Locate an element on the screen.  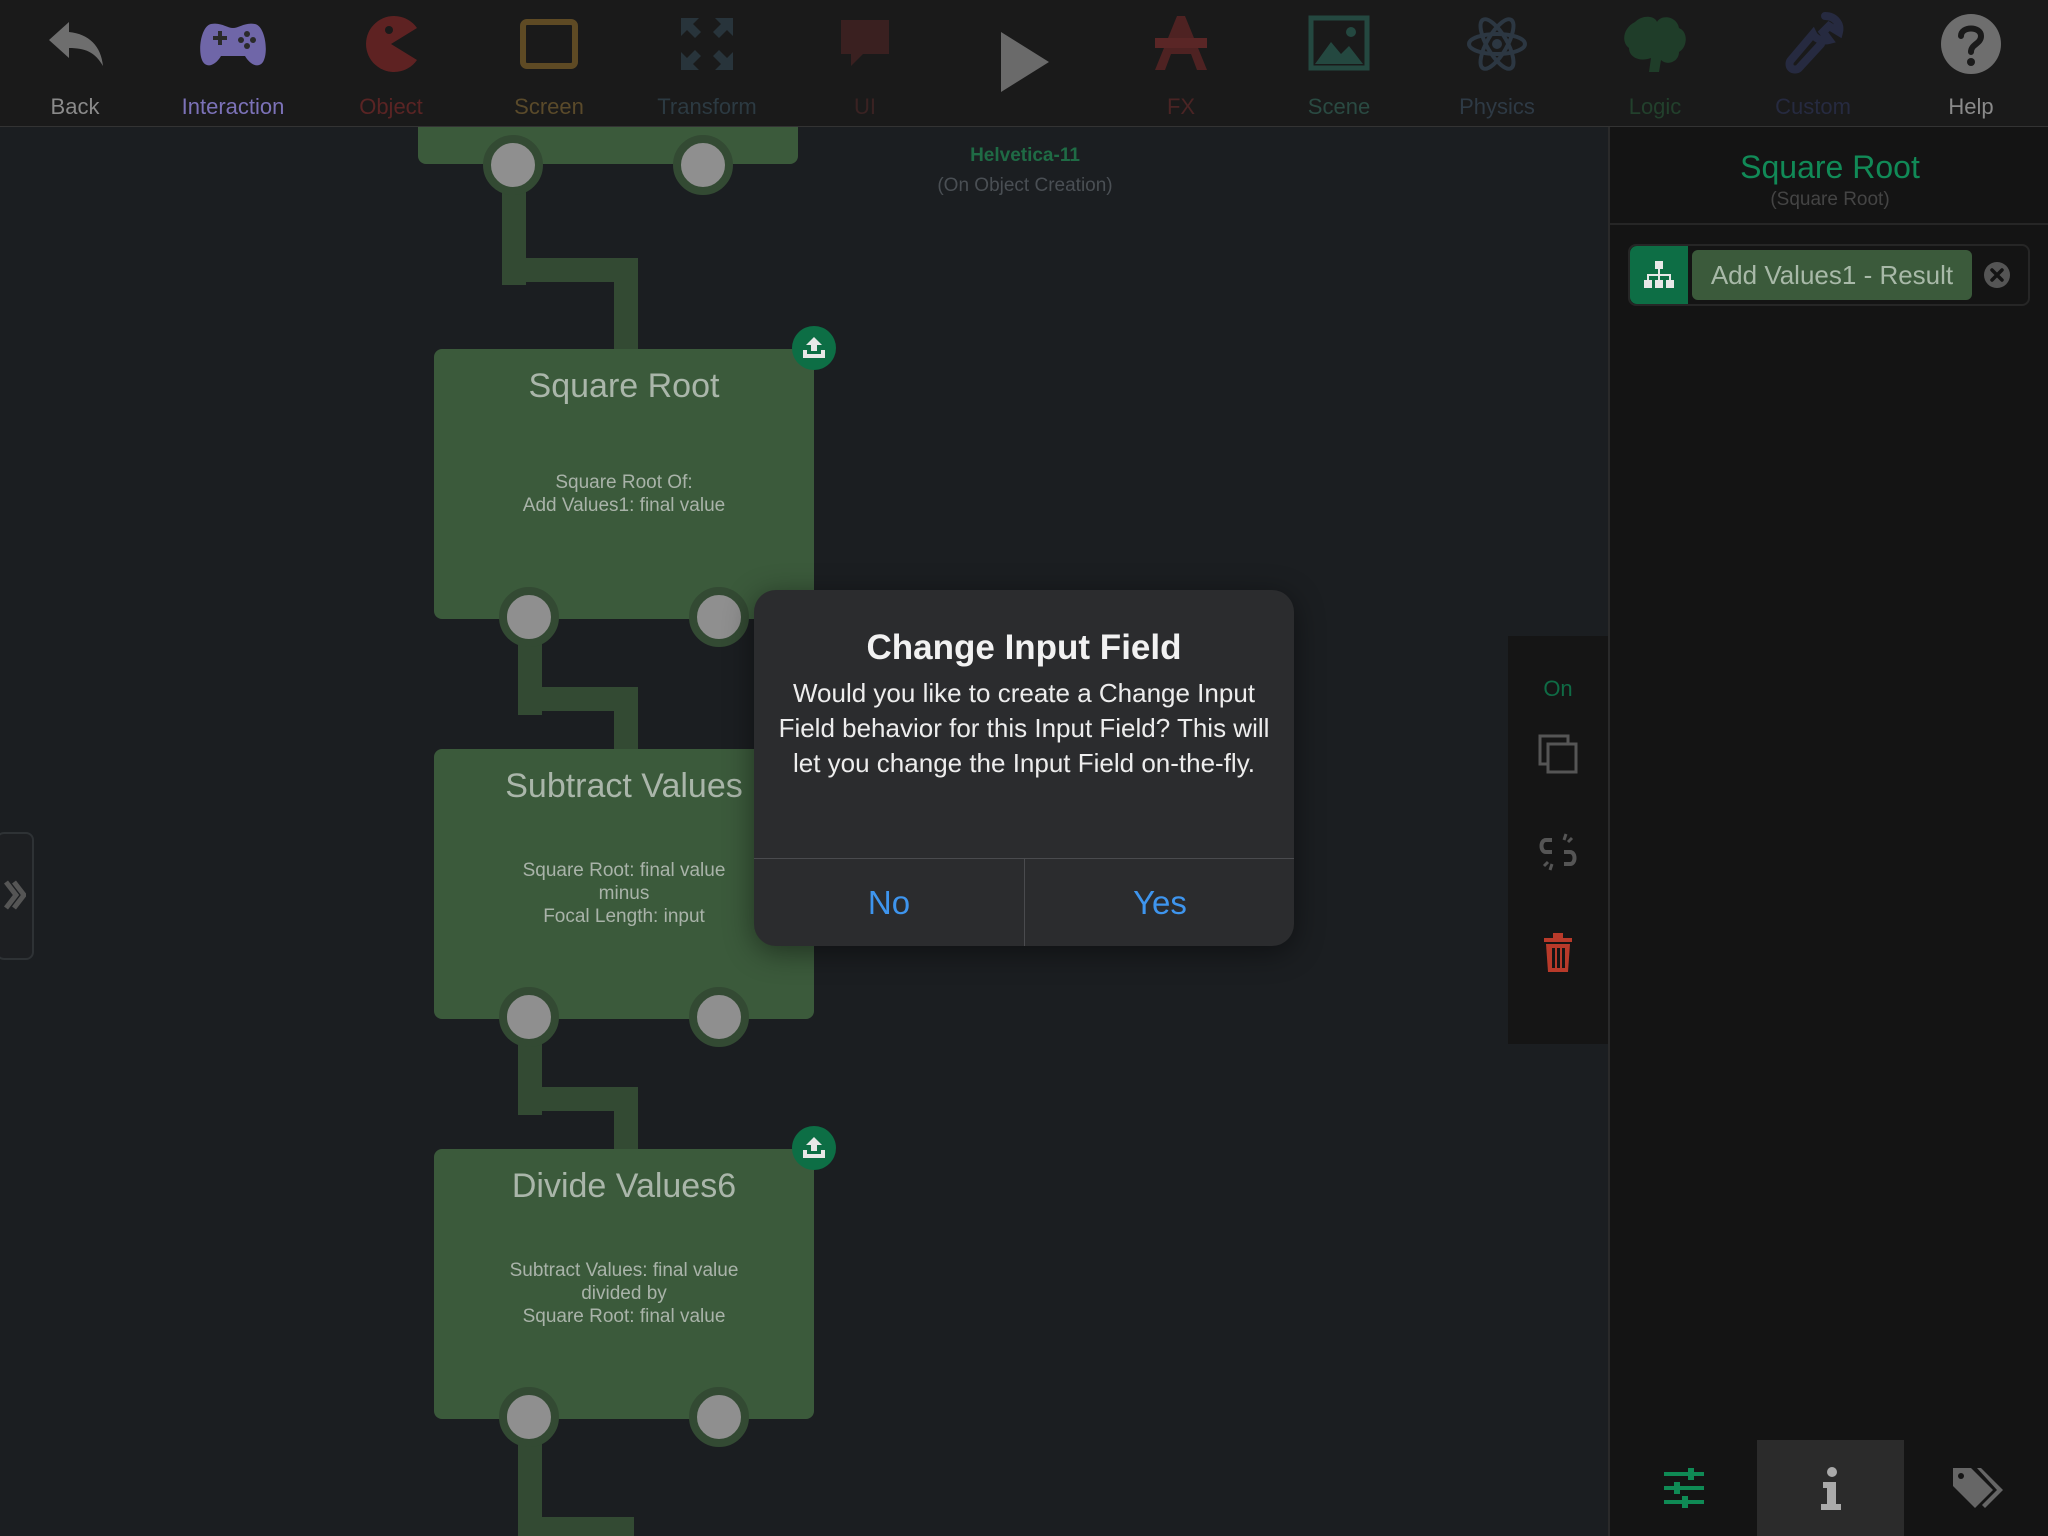
toolbar-custom-button: Custom is located at coordinates (1813, 63).